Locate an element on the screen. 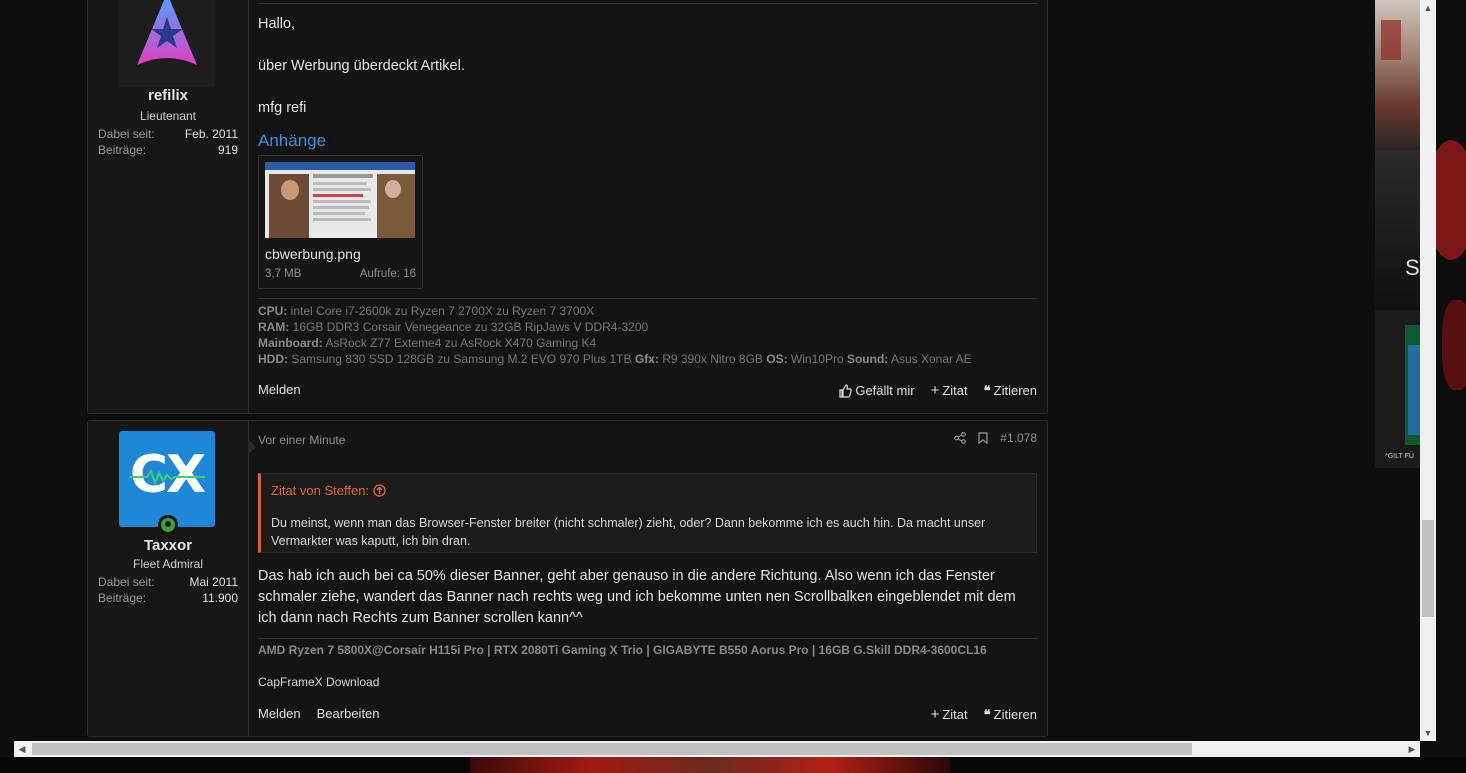 This screenshot has width=1466, height=773. joined-value: Feb. 2011 is located at coordinates (211, 134).